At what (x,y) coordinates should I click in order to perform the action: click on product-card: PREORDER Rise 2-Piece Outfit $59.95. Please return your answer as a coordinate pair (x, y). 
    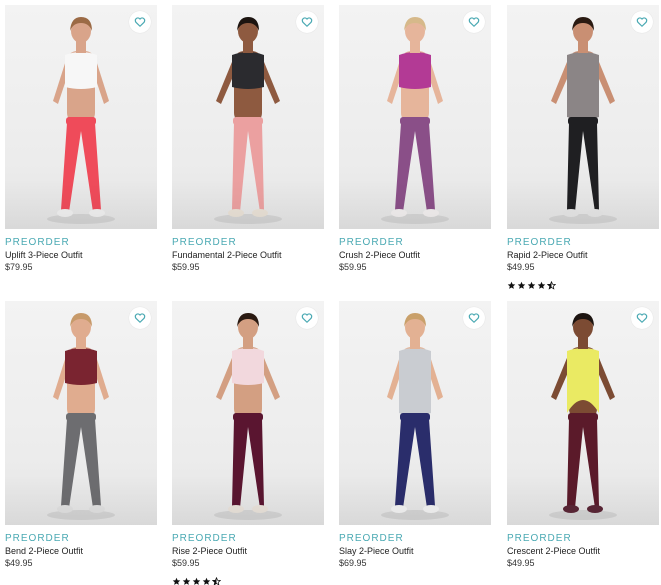
    Looking at the image, I should click on (248, 443).